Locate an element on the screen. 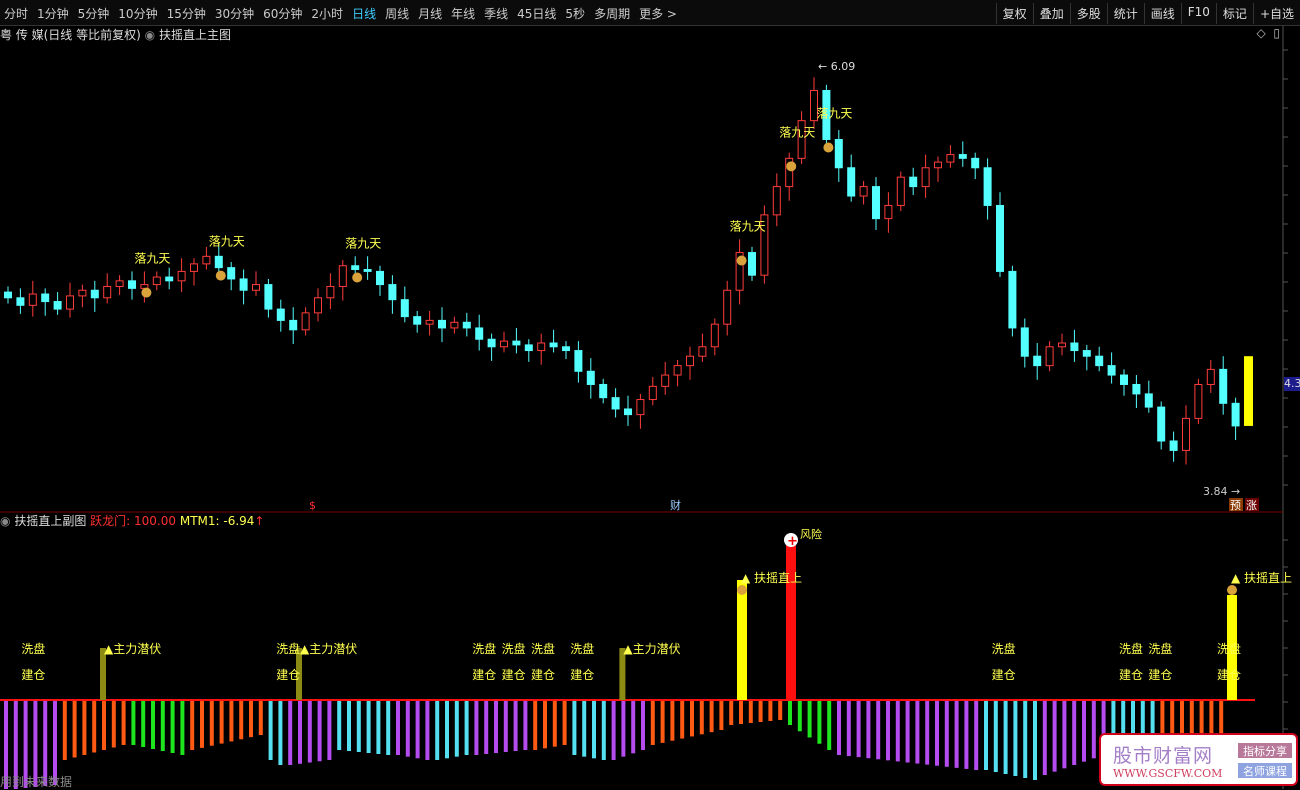 The image size is (1300, 790). lurk-label: ▲主力潜伏 is located at coordinates (132, 649).